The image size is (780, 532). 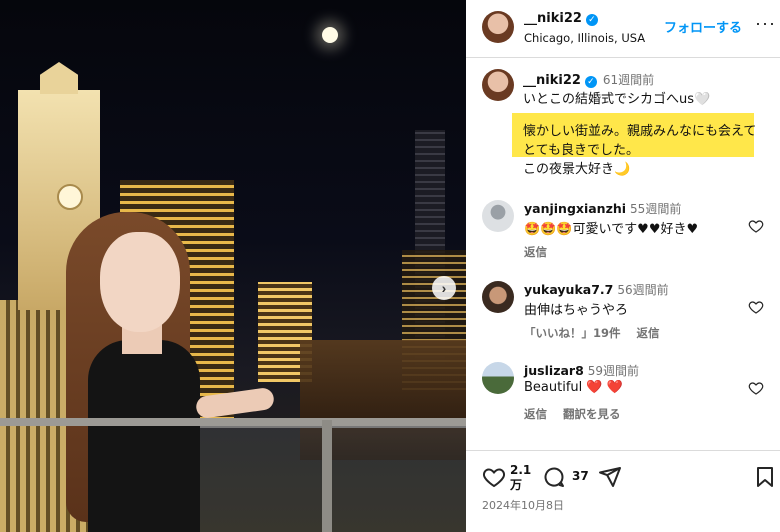 What do you see at coordinates (330, 35) in the screenshot?
I see `moon` at bounding box center [330, 35].